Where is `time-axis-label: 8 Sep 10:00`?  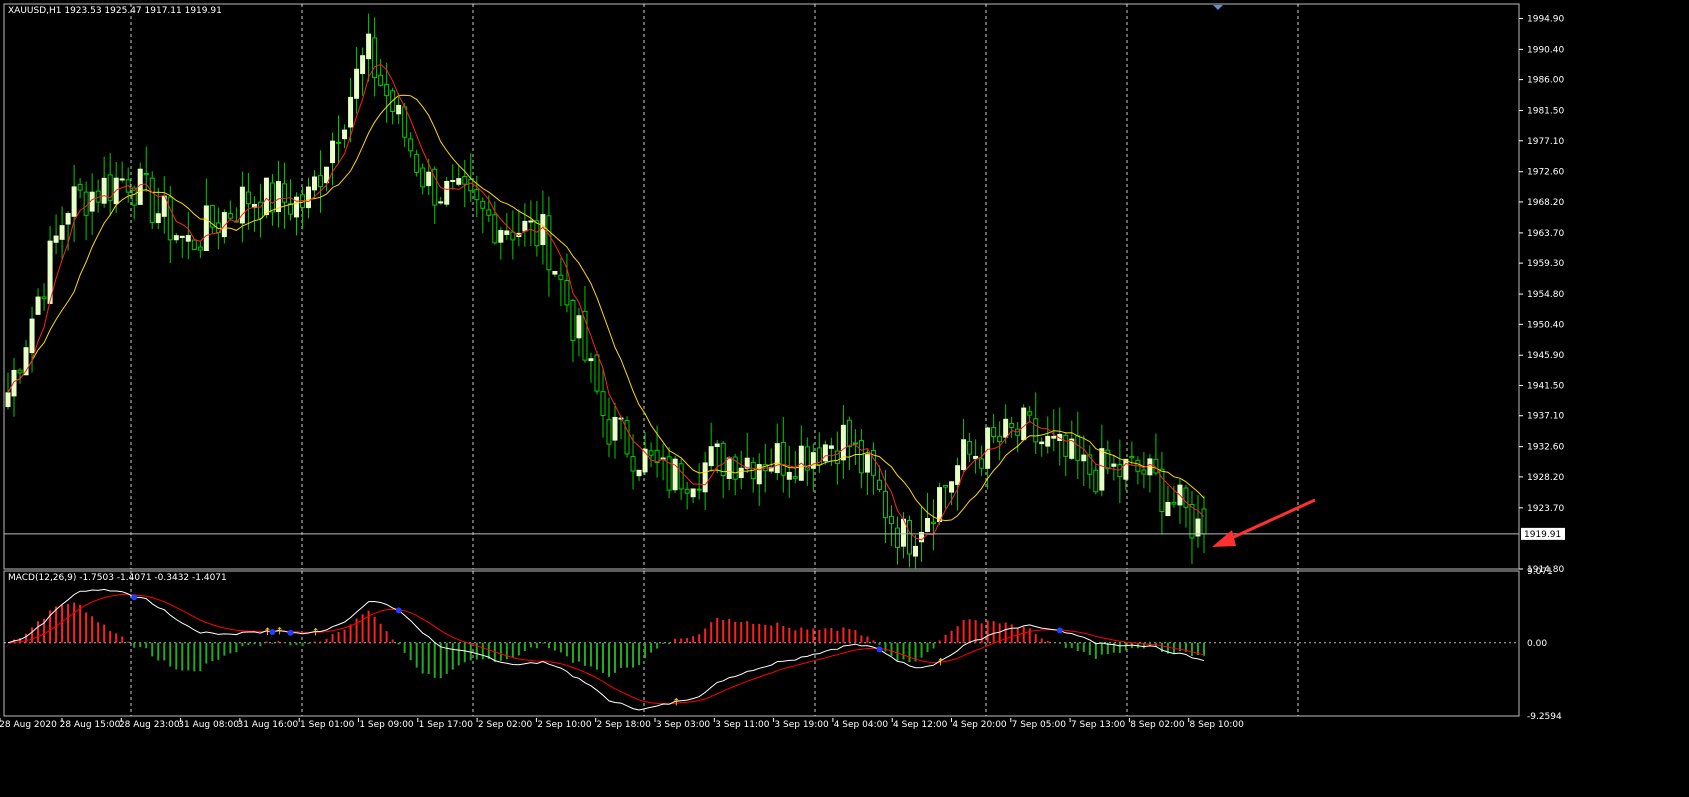 time-axis-label: 8 Sep 10:00 is located at coordinates (1217, 725).